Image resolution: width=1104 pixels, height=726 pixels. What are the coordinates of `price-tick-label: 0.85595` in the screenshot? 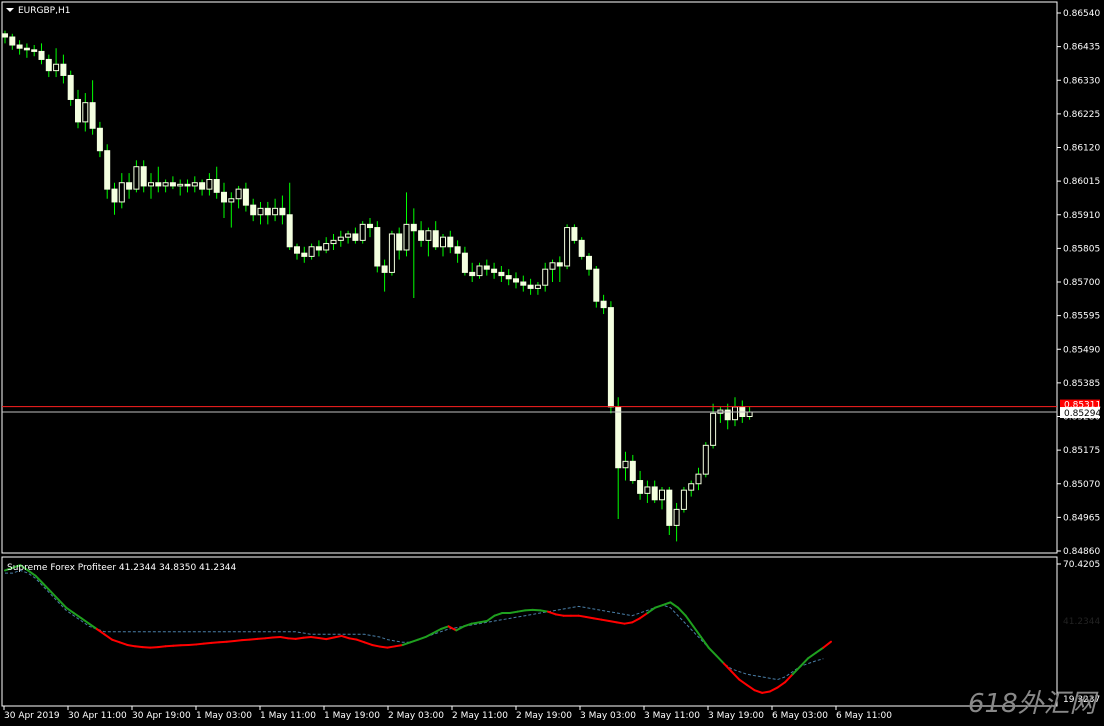 It's located at (1081, 317).